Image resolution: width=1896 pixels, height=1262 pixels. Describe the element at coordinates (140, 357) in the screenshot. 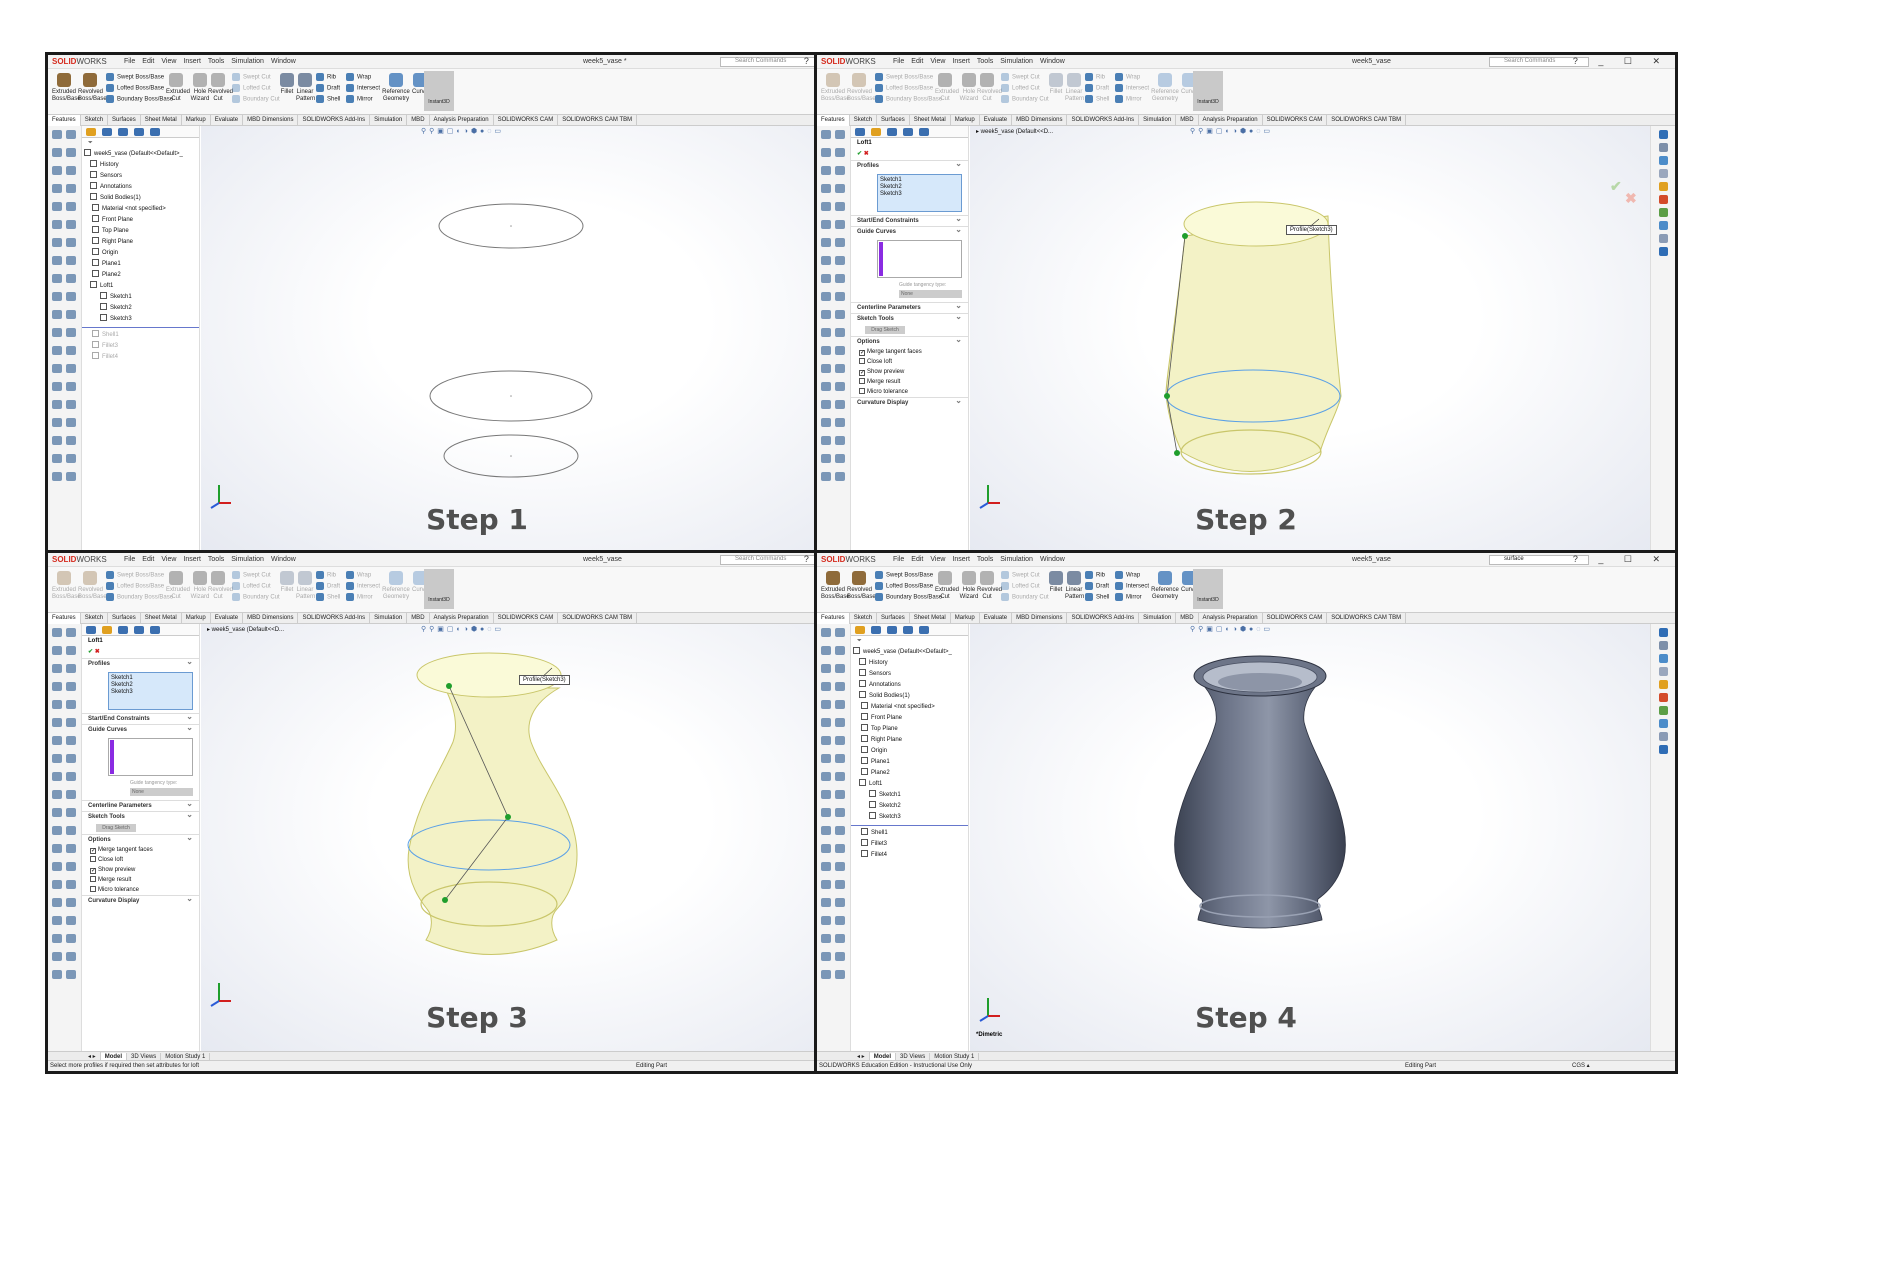

I see `tree-item: Fillet4` at that location.